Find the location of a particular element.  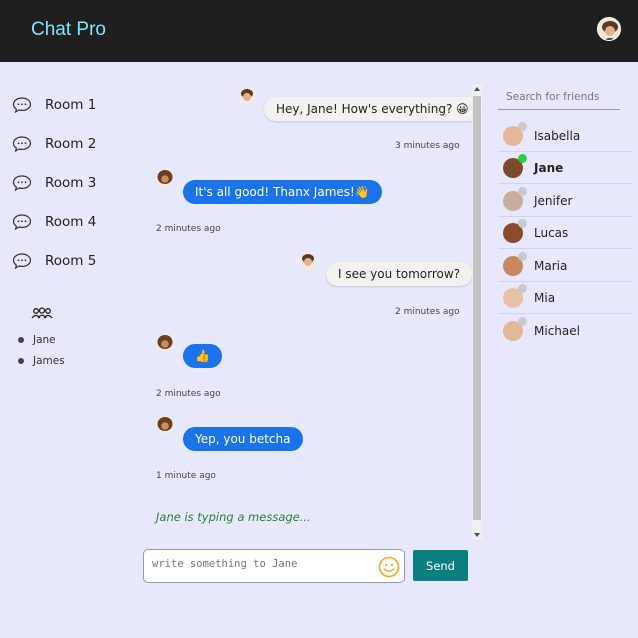

friend-item-jenifer: Jenifer is located at coordinates (565, 201).